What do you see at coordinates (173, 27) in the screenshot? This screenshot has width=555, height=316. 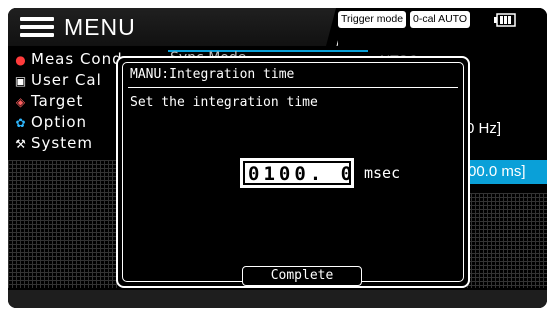 I see `menu-header: MENU` at bounding box center [173, 27].